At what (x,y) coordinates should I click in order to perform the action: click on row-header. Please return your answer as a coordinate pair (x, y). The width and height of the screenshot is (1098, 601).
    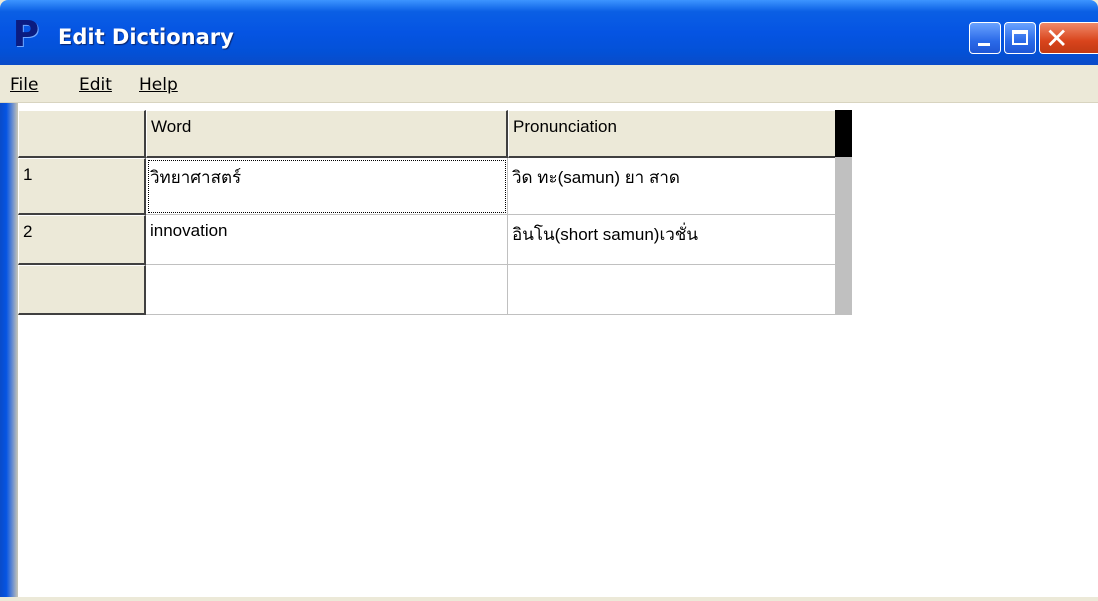
    Looking at the image, I should click on (82, 290).